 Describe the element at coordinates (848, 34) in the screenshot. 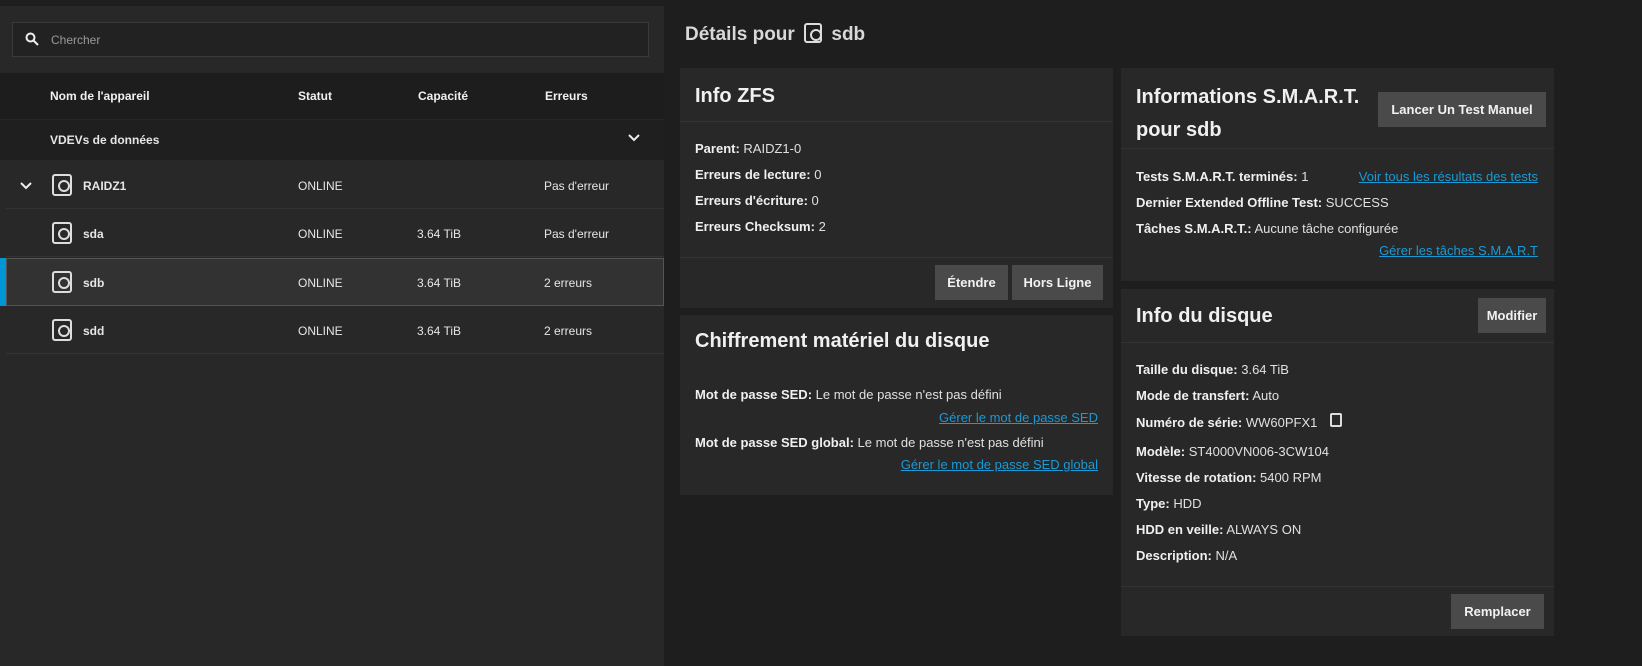

I see `details-device: sdb` at that location.